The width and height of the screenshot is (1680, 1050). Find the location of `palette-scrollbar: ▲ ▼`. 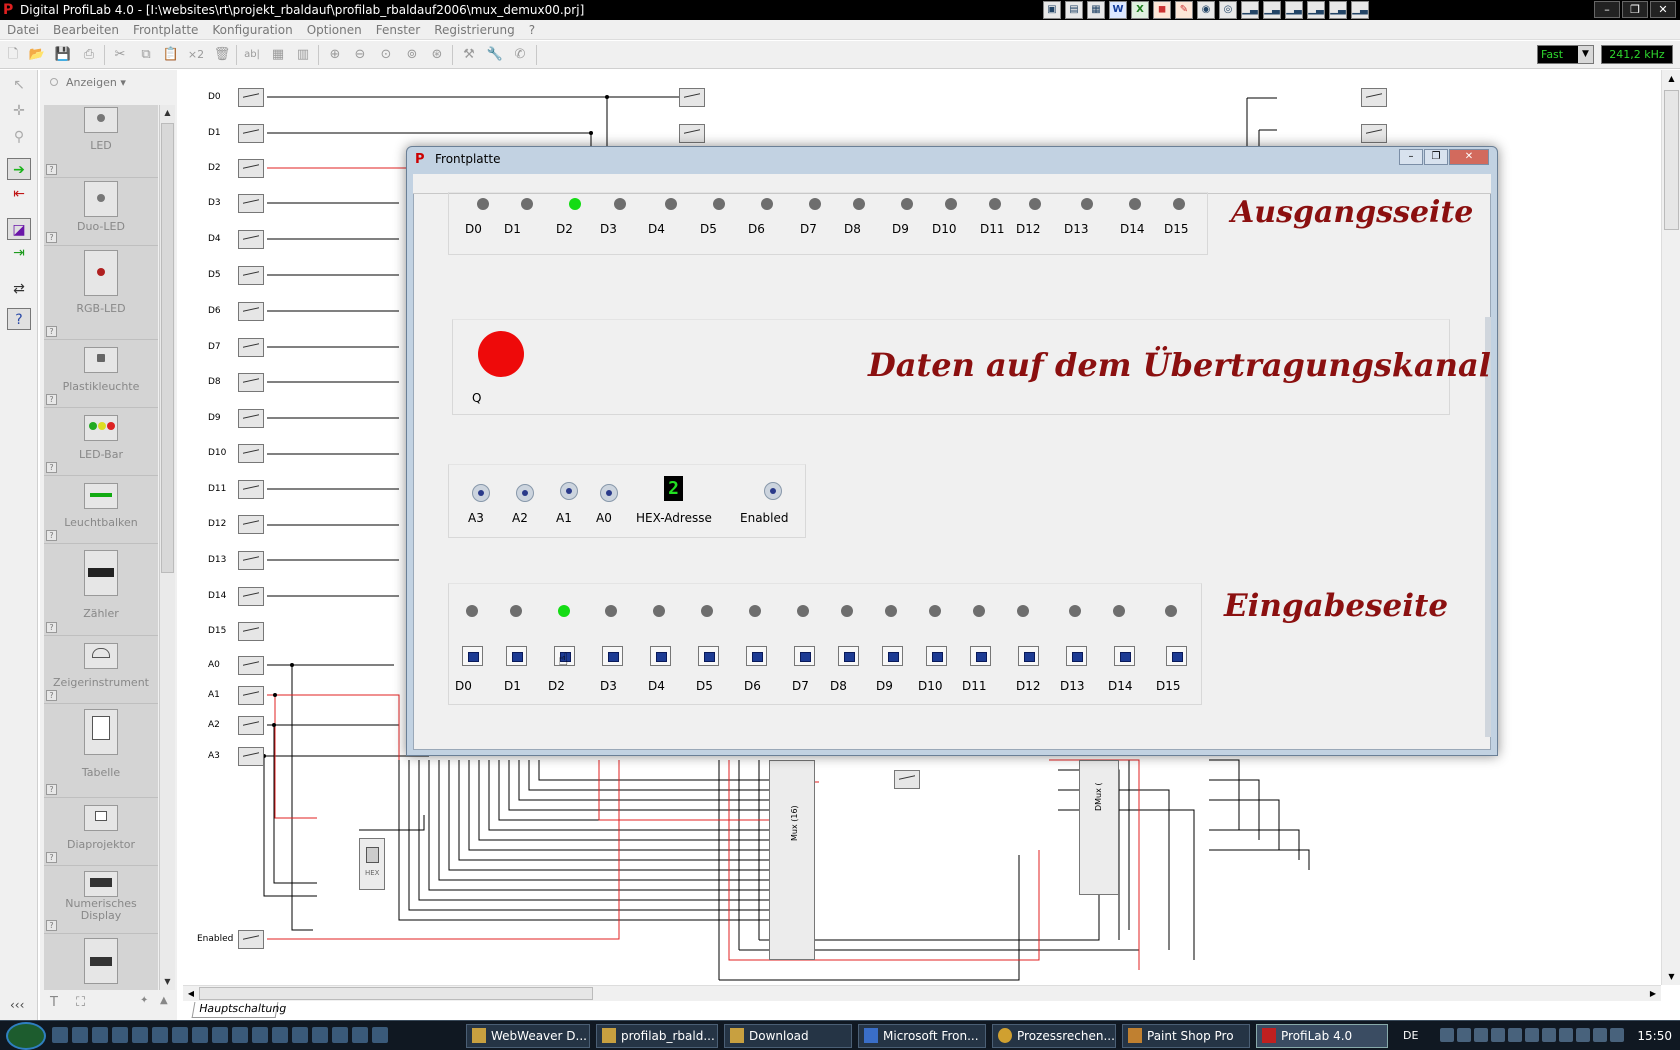

palette-scrollbar: ▲ ▼ is located at coordinates (167, 547).